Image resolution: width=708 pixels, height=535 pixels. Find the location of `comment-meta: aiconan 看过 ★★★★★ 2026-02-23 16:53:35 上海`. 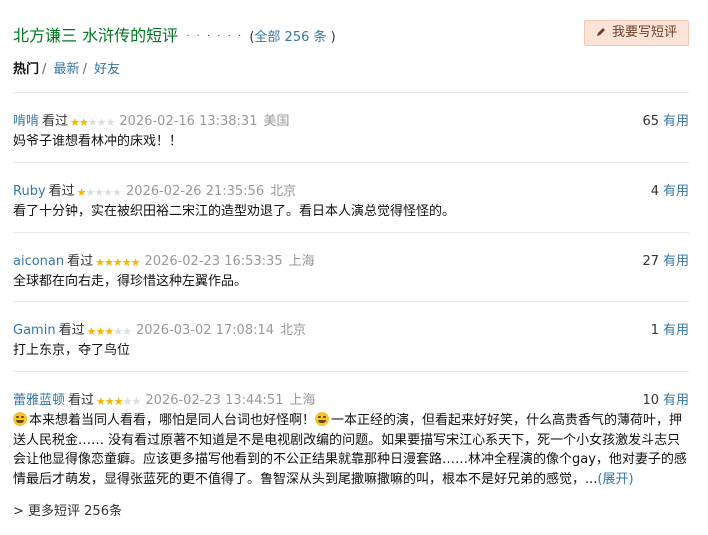

comment-meta: aiconan 看过 ★★★★★ 2026-02-23 16:53:35 上海 is located at coordinates (164, 260).